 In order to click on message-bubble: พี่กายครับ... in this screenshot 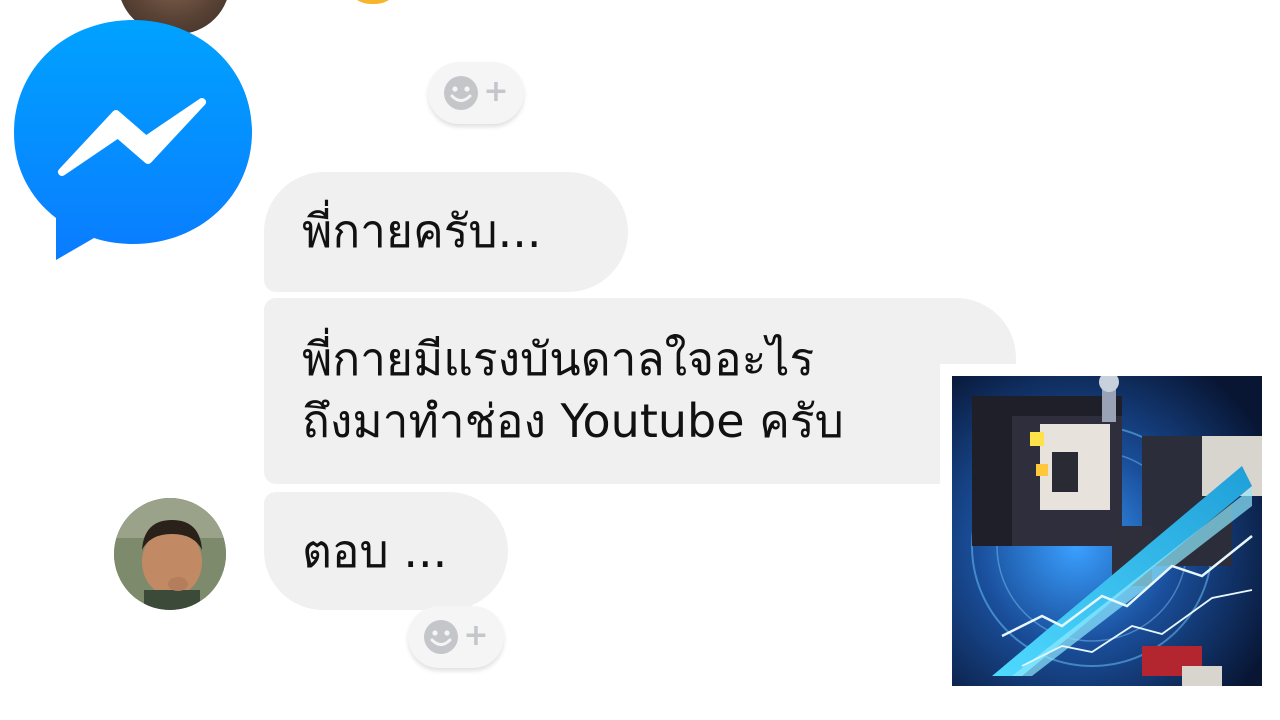, I will do `click(446, 232)`.